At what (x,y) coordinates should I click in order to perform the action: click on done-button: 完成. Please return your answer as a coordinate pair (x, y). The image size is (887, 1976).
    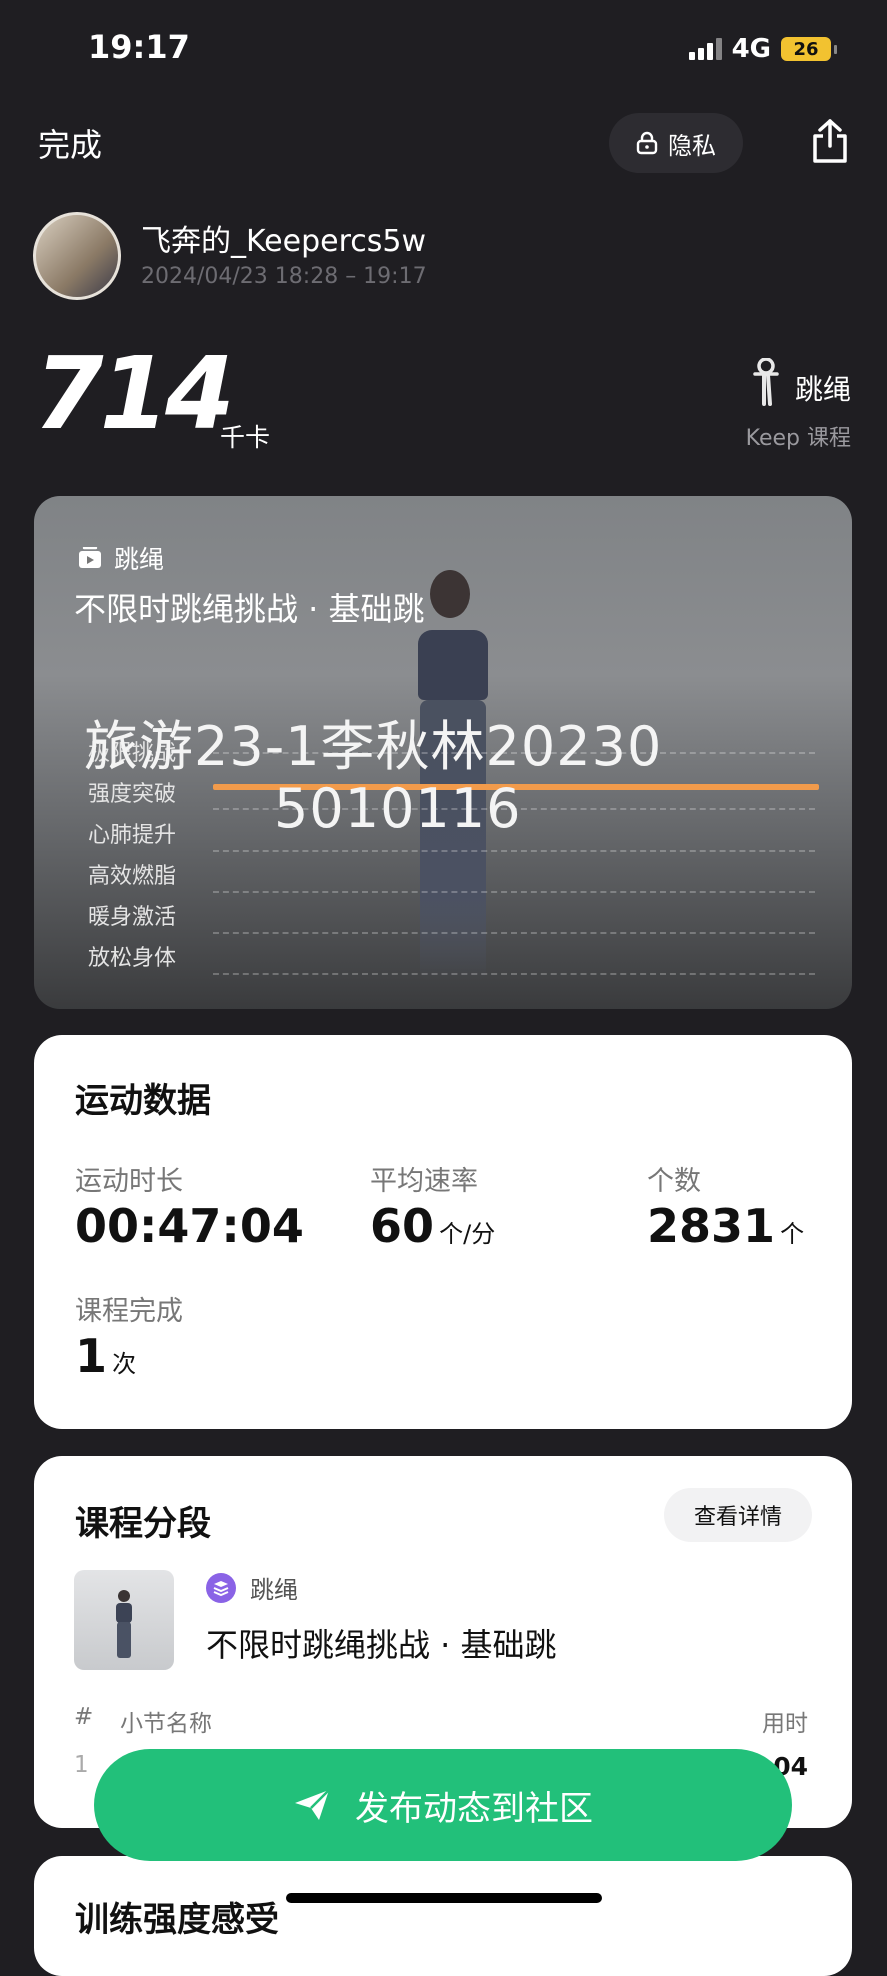
    Looking at the image, I should click on (70, 143).